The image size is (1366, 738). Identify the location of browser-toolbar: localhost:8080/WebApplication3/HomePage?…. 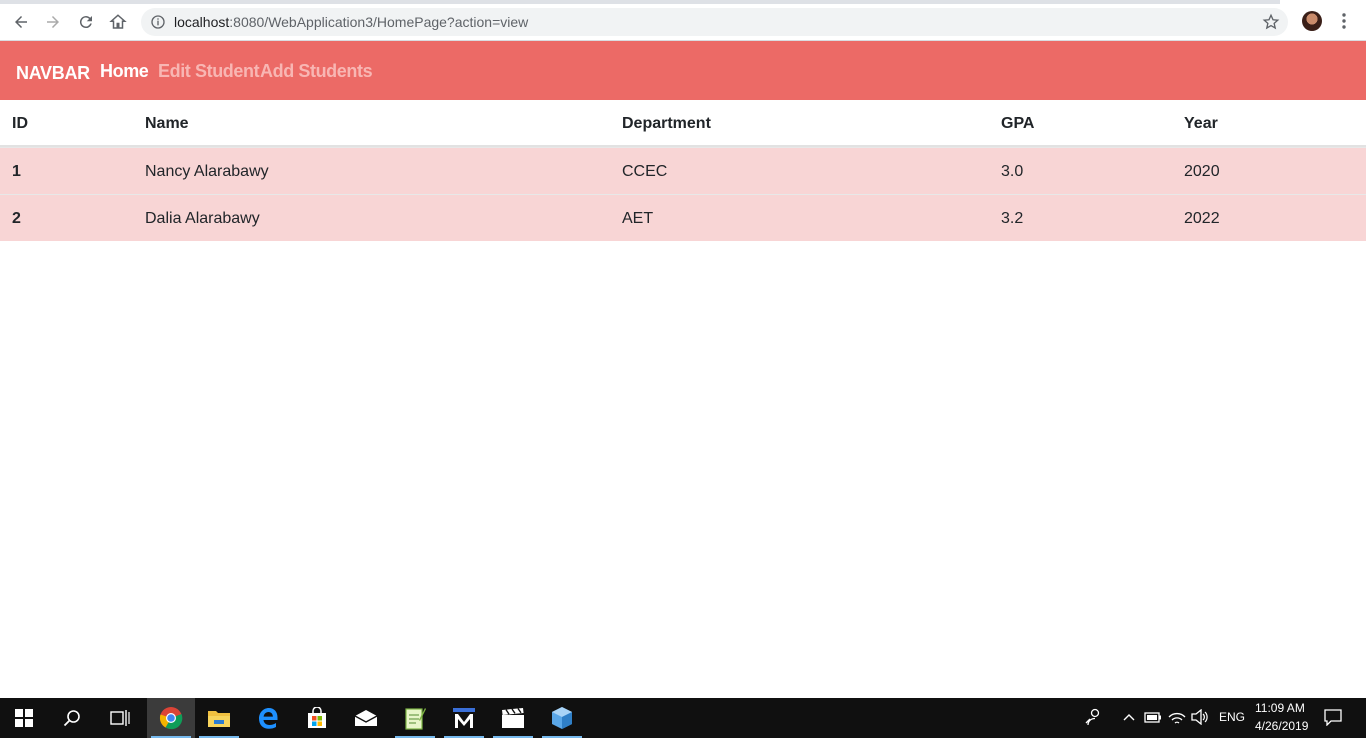
(683, 20).